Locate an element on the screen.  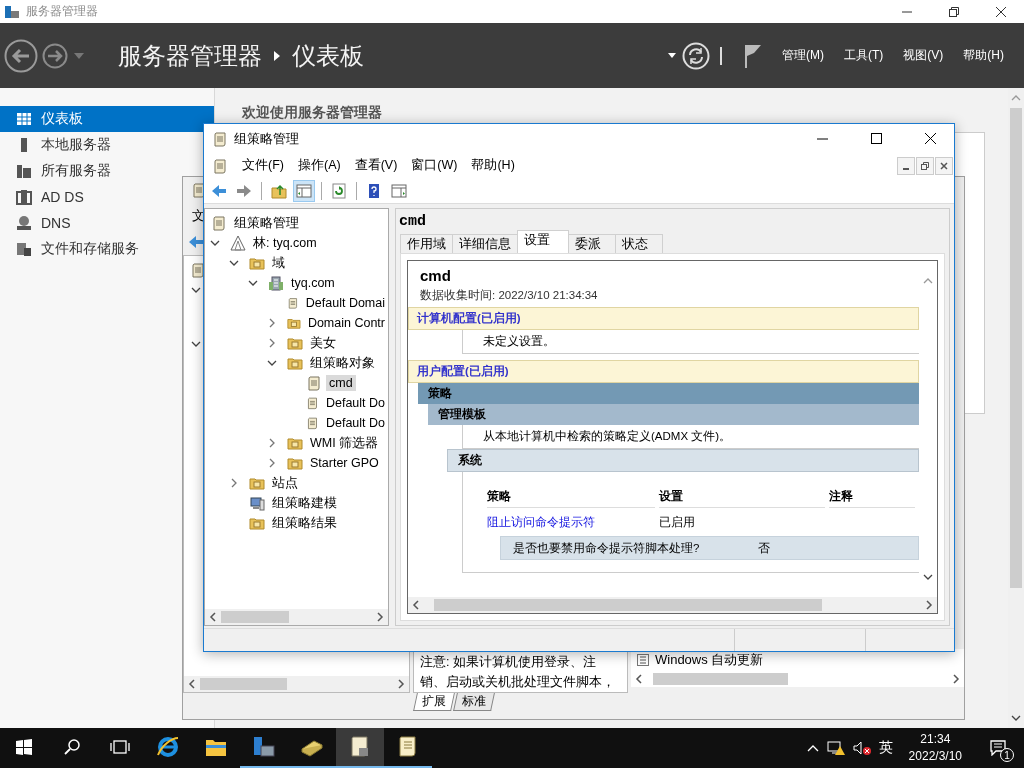
restore-button is located at coordinates (925, 165).